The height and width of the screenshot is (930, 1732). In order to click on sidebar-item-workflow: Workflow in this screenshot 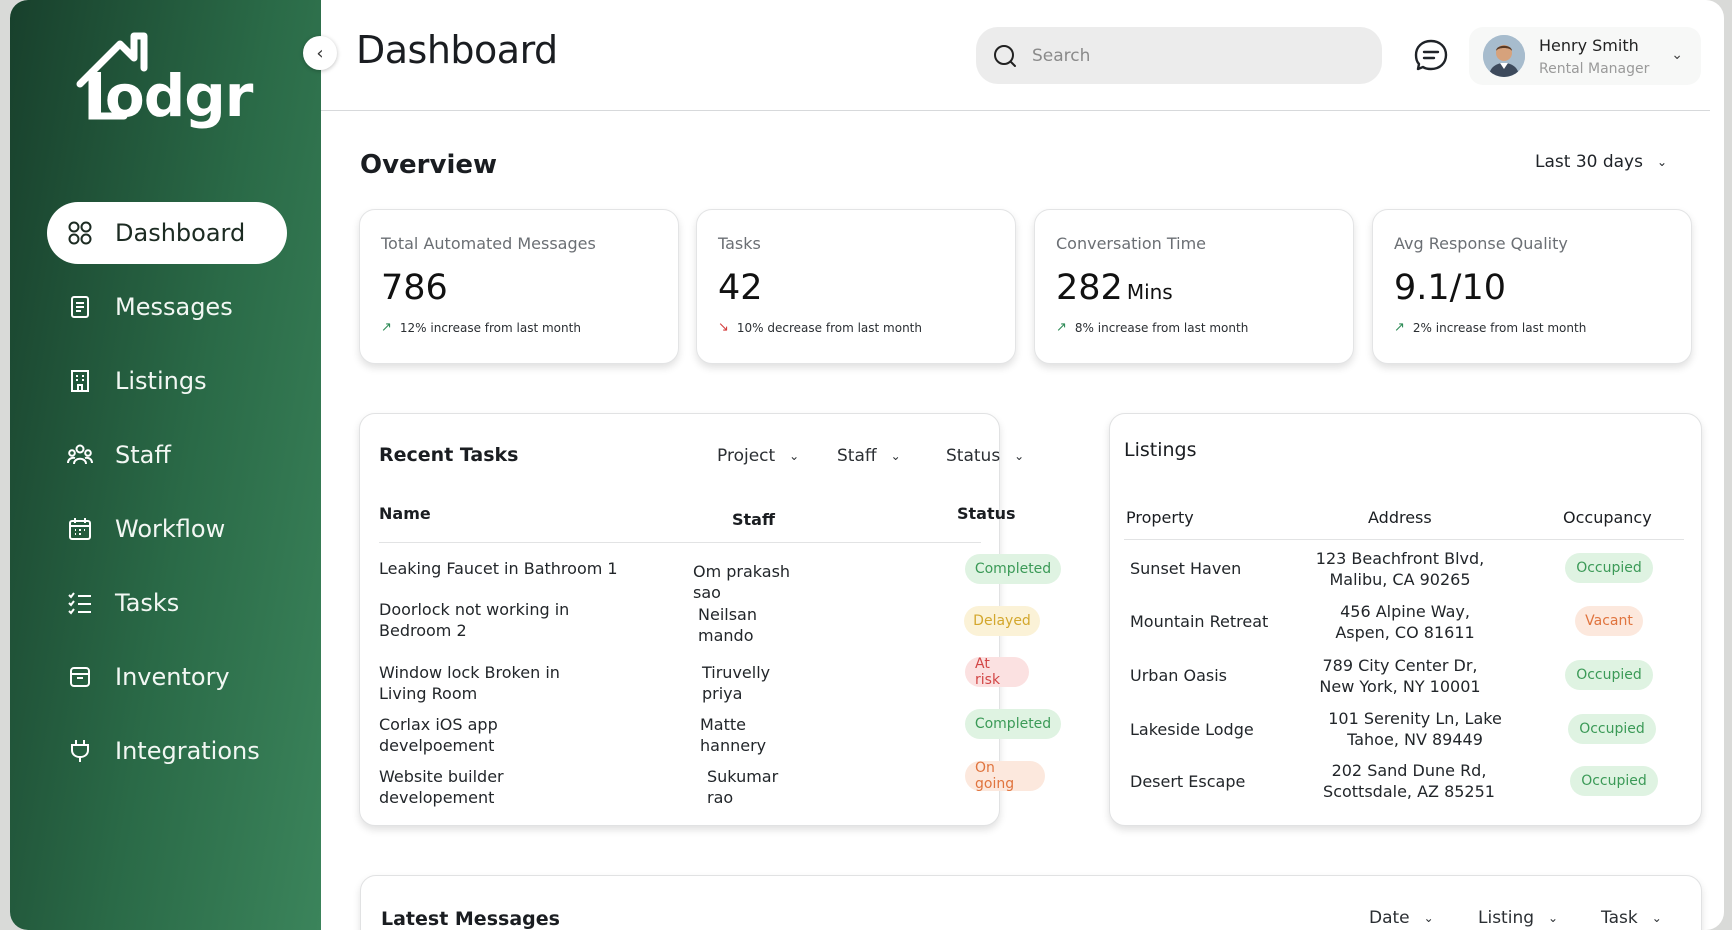, I will do `click(167, 529)`.